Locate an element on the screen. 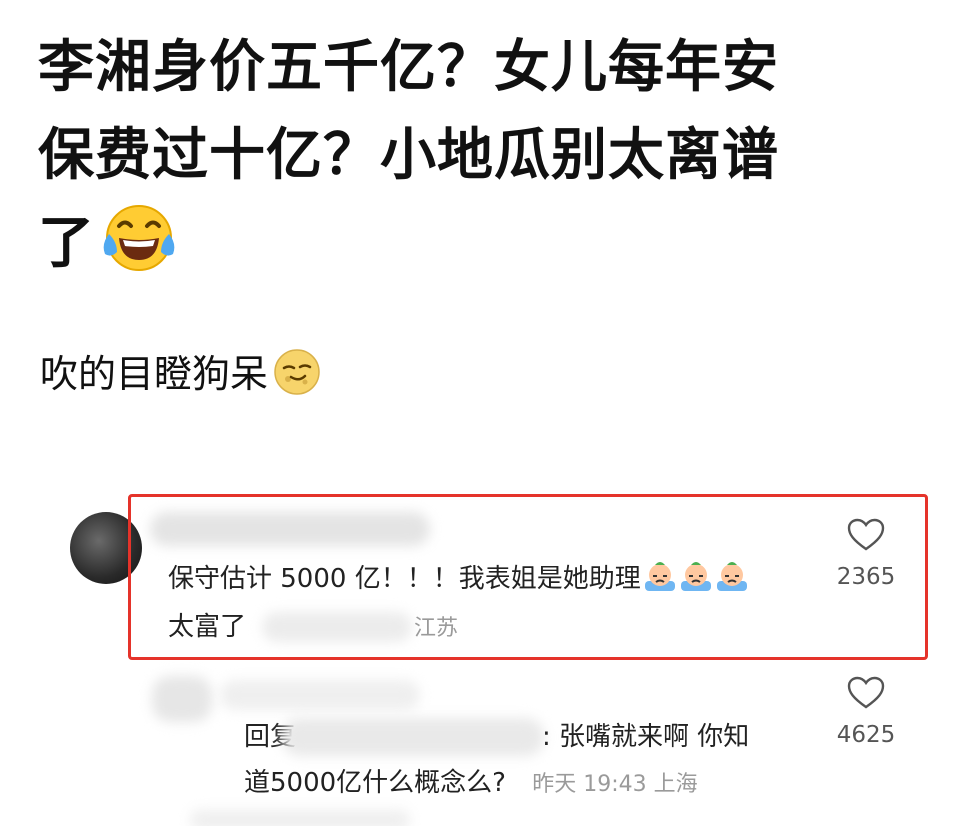 This screenshot has height=826, width=960. headline-line-3-text: 了 is located at coordinates (66, 243).